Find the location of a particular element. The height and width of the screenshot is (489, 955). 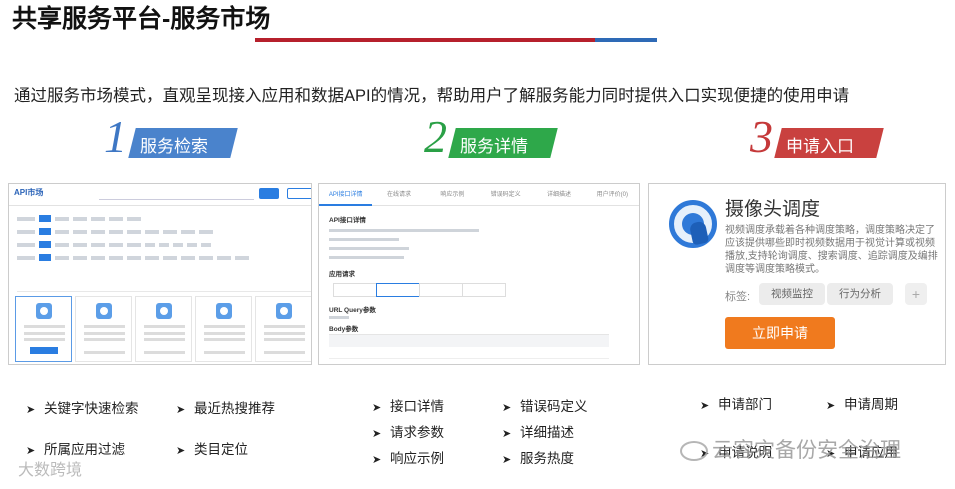

api-market-secondary-button is located at coordinates (299, 193).